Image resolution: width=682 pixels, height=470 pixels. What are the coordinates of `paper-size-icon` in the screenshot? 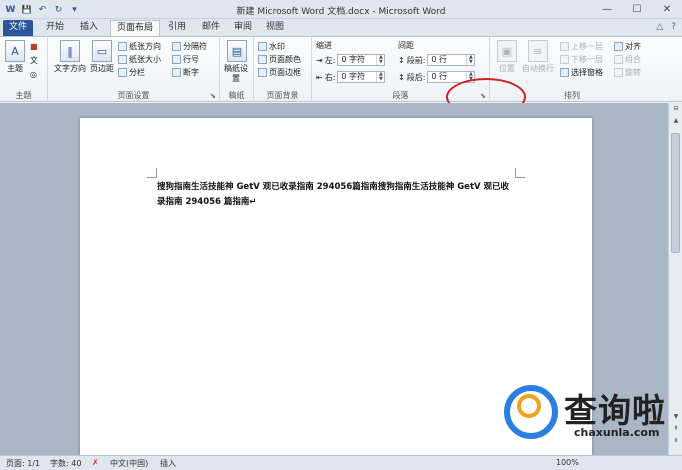 It's located at (122, 59).